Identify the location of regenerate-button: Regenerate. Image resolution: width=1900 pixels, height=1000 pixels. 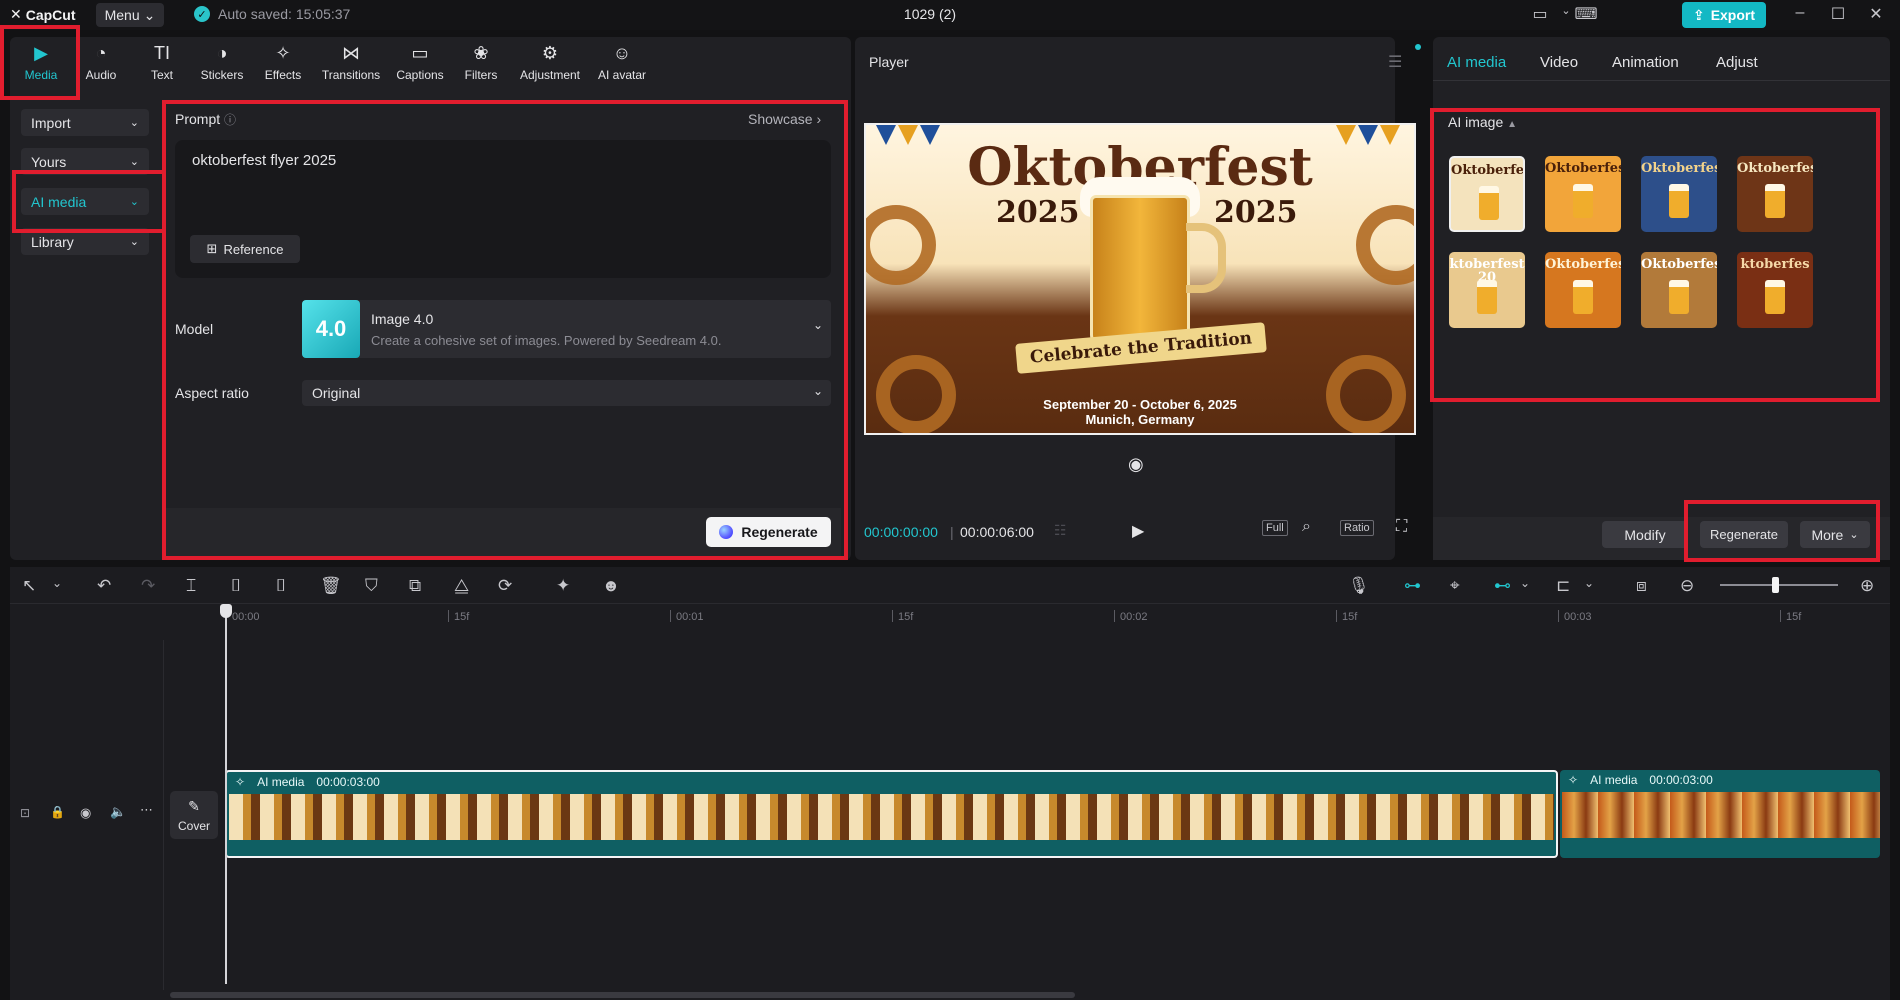
(768, 532).